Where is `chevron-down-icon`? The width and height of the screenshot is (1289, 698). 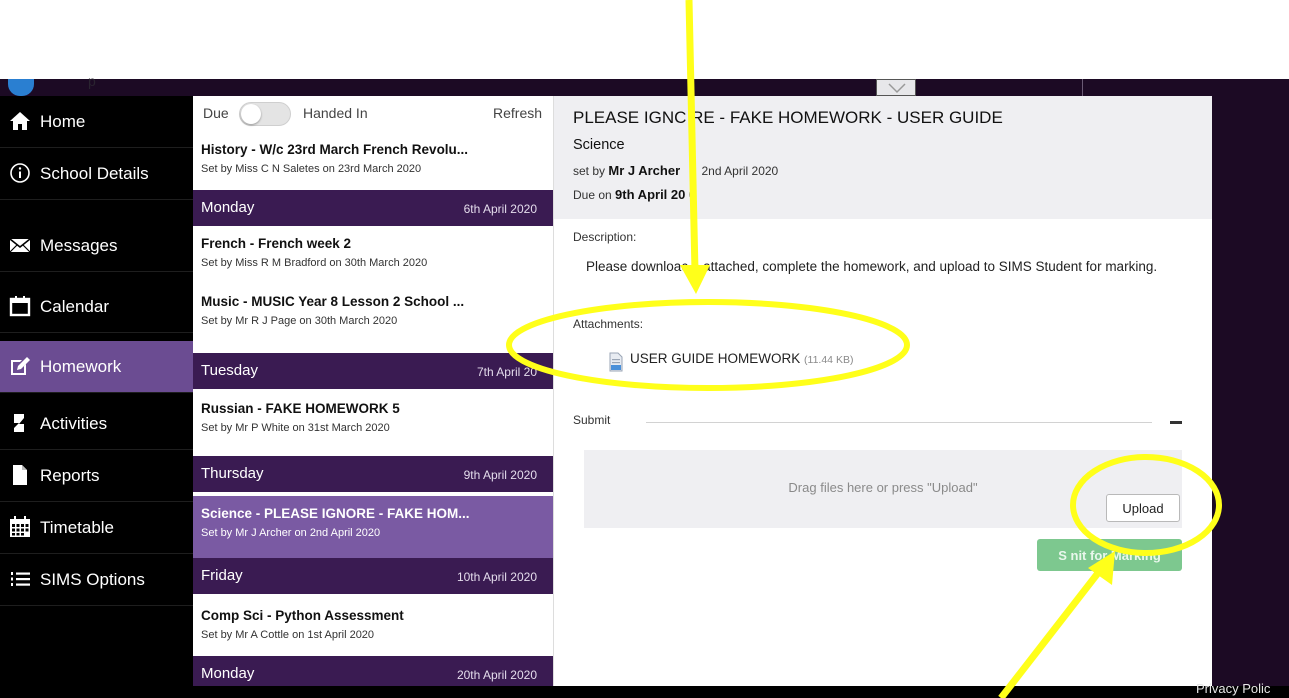
chevron-down-icon is located at coordinates (896, 87).